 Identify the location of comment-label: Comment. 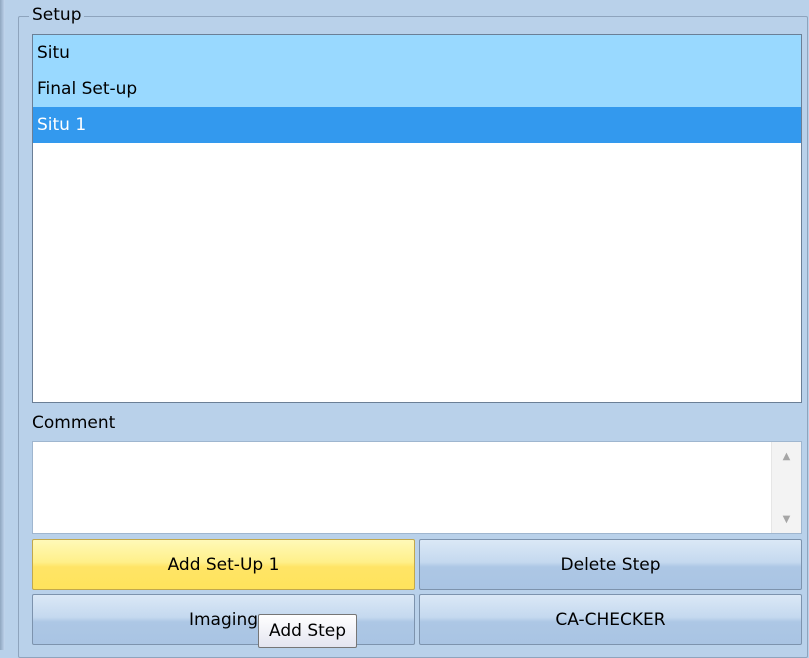
(74, 423).